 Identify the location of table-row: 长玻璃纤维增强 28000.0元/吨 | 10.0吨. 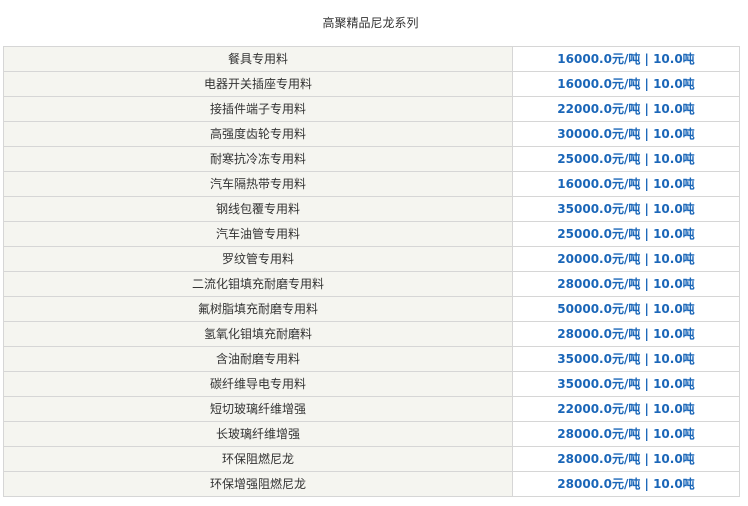
(371, 434).